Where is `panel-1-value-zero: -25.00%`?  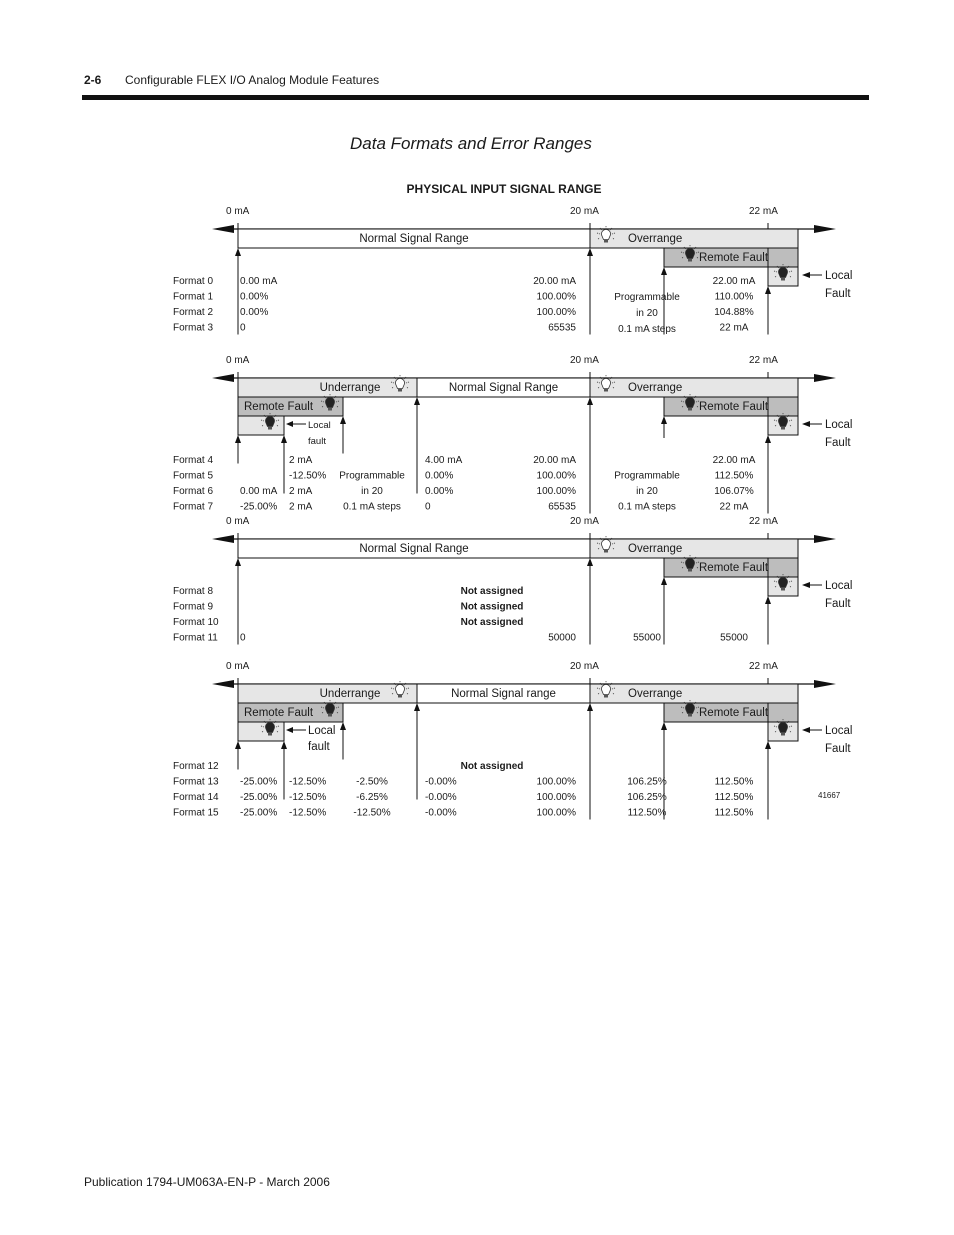
panel-1-value-zero: -25.00% is located at coordinates (258, 507).